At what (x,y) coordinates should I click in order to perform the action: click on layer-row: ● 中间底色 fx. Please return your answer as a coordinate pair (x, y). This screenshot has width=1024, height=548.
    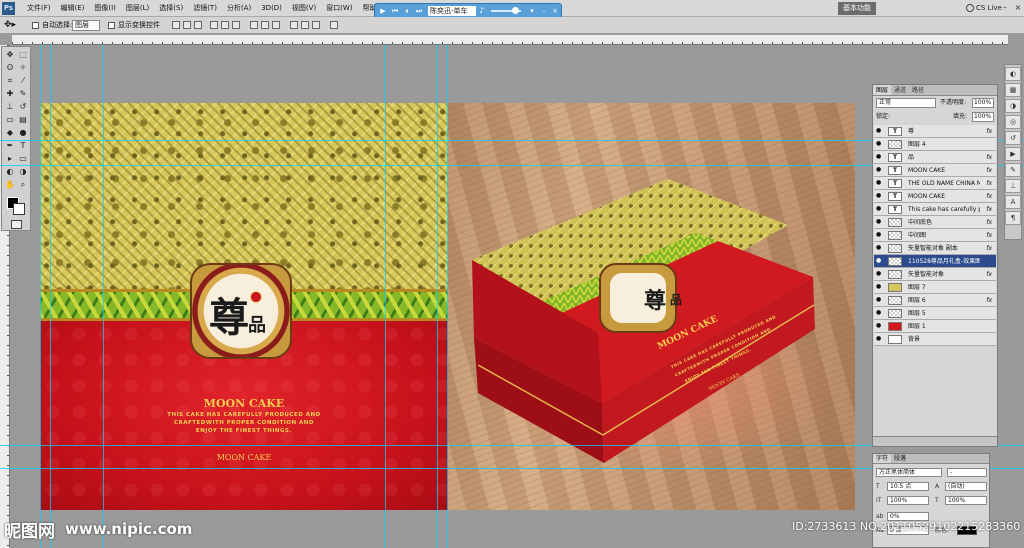
    Looking at the image, I should click on (935, 222).